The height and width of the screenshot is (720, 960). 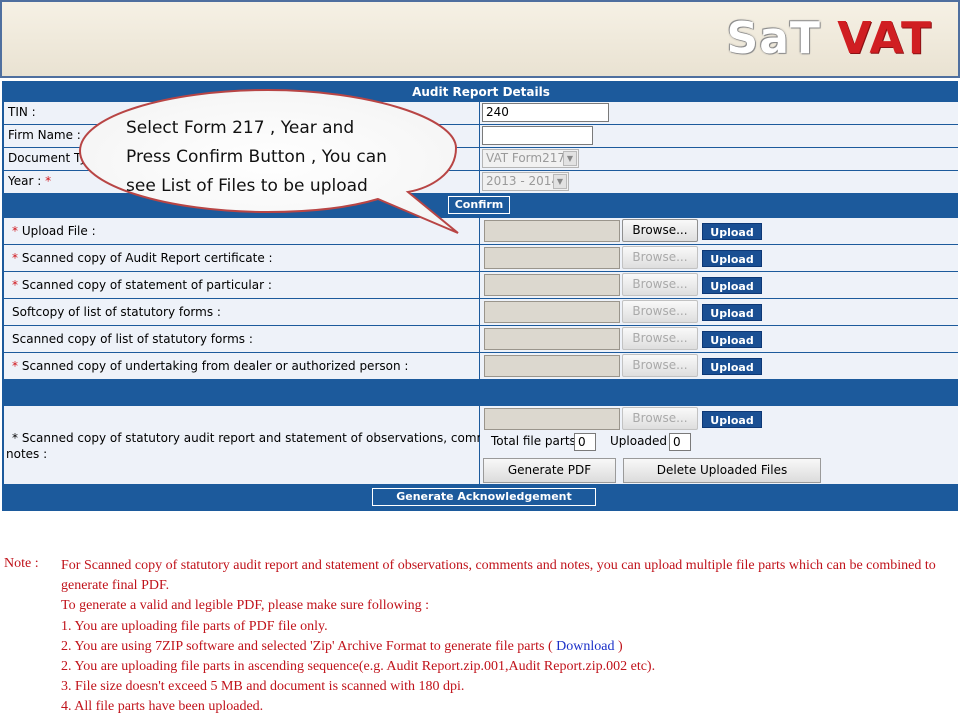 What do you see at coordinates (525, 158) in the screenshot?
I see `document-type-value: VAT Form217` at bounding box center [525, 158].